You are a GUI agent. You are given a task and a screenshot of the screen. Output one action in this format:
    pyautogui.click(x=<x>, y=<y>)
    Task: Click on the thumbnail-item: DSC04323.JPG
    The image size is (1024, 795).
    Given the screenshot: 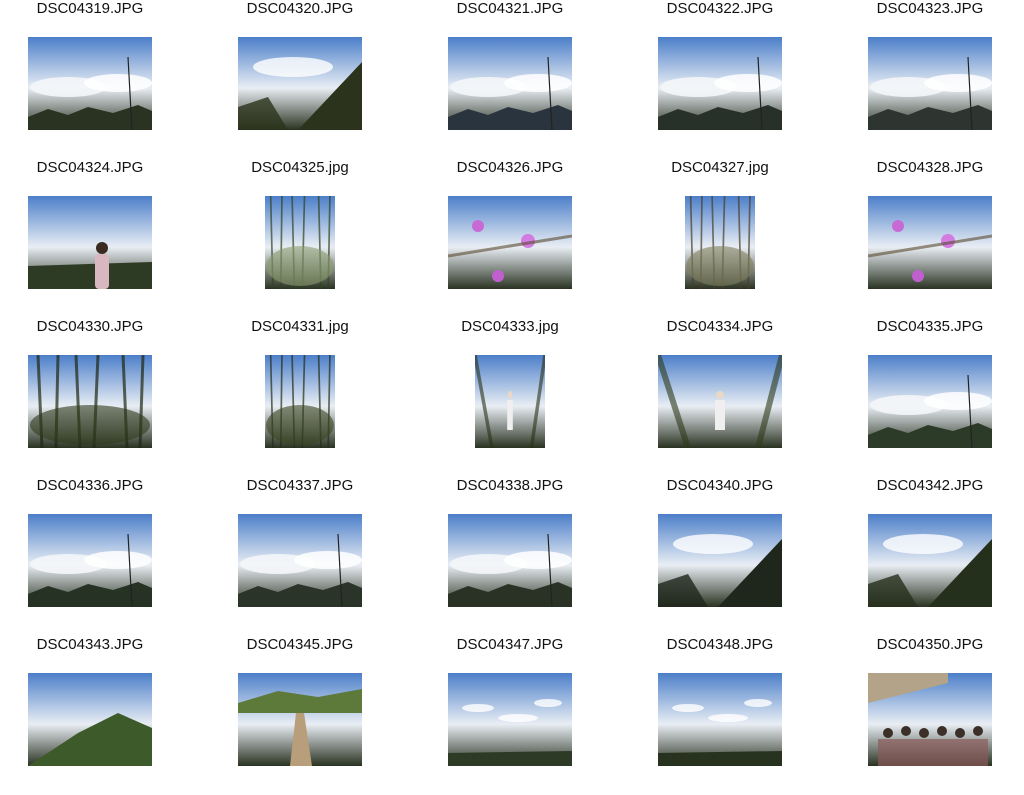 What is the action you would take?
    pyautogui.click(x=932, y=79)
    